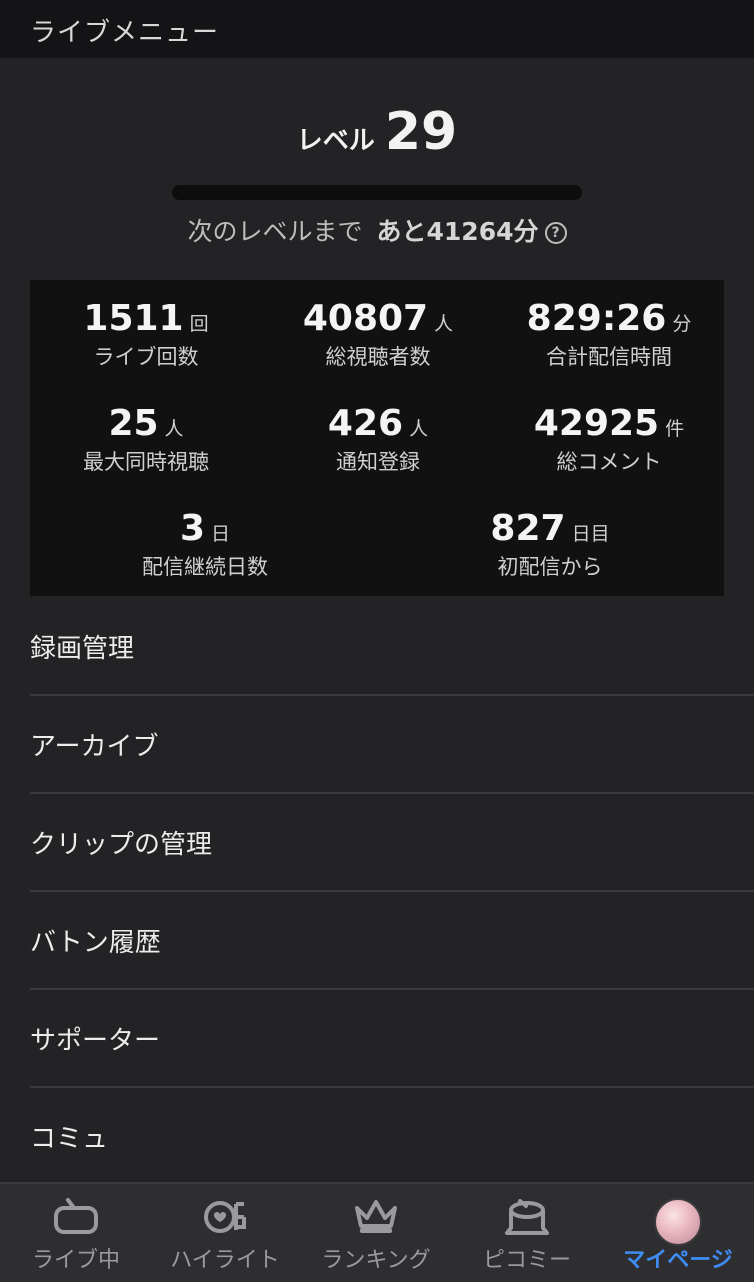  I want to click on menu-item-label: コミュ, so click(69, 1139).